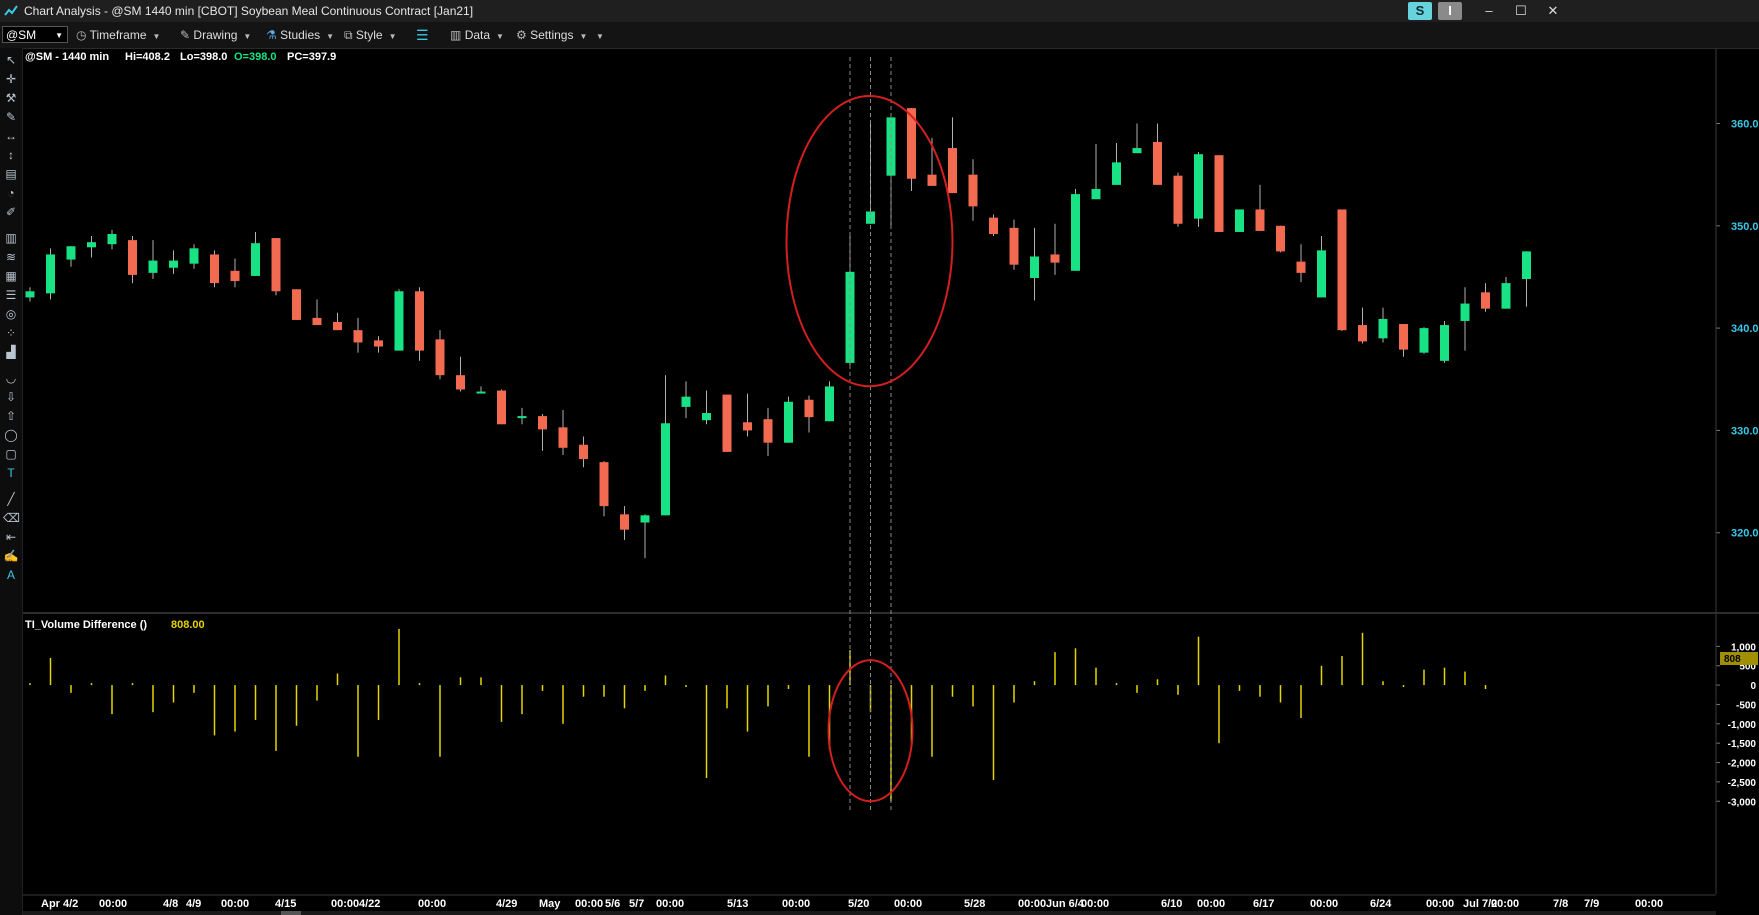 This screenshot has width=1759, height=915. I want to click on volume-tick-label: -1,000, so click(1742, 725).